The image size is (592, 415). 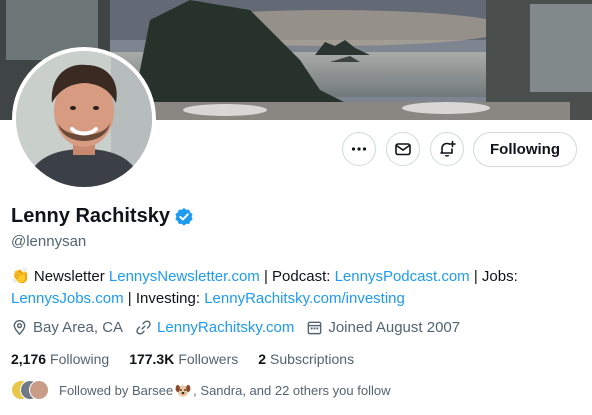 I want to click on follower-avatars, so click(x=31, y=390).